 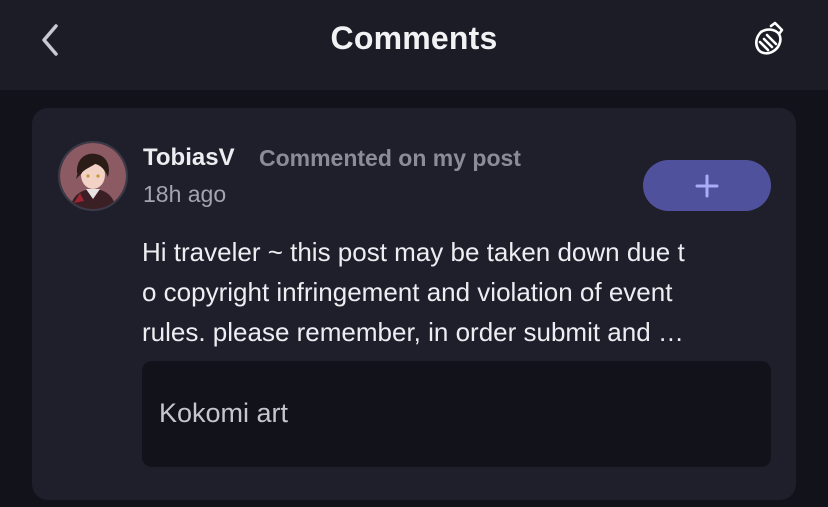 What do you see at coordinates (390, 158) in the screenshot?
I see `comment-action-text: Commented on my post` at bounding box center [390, 158].